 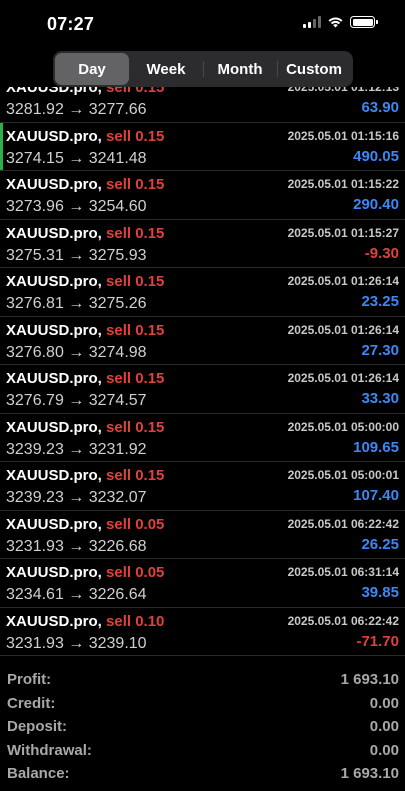 I want to click on trade-prices: 3274.15 → 3241.48, so click(x=76, y=158).